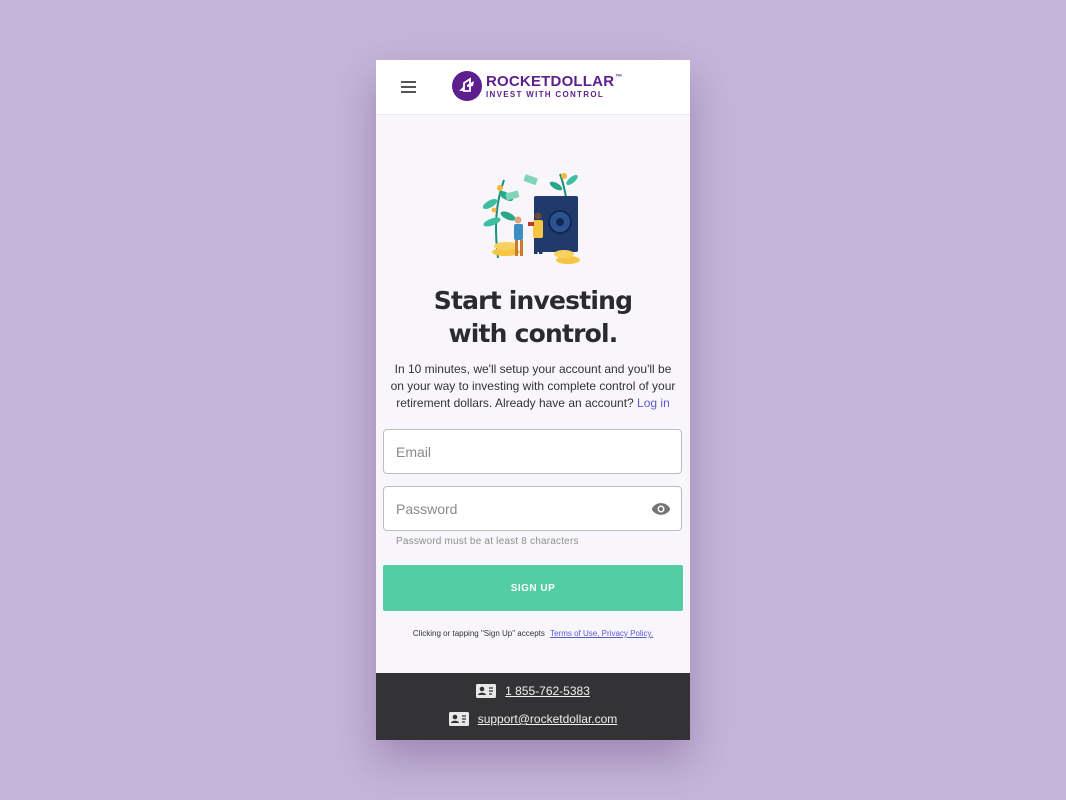 This screenshot has height=800, width=1066. I want to click on phone-link: 1 855-762-5383, so click(547, 691).